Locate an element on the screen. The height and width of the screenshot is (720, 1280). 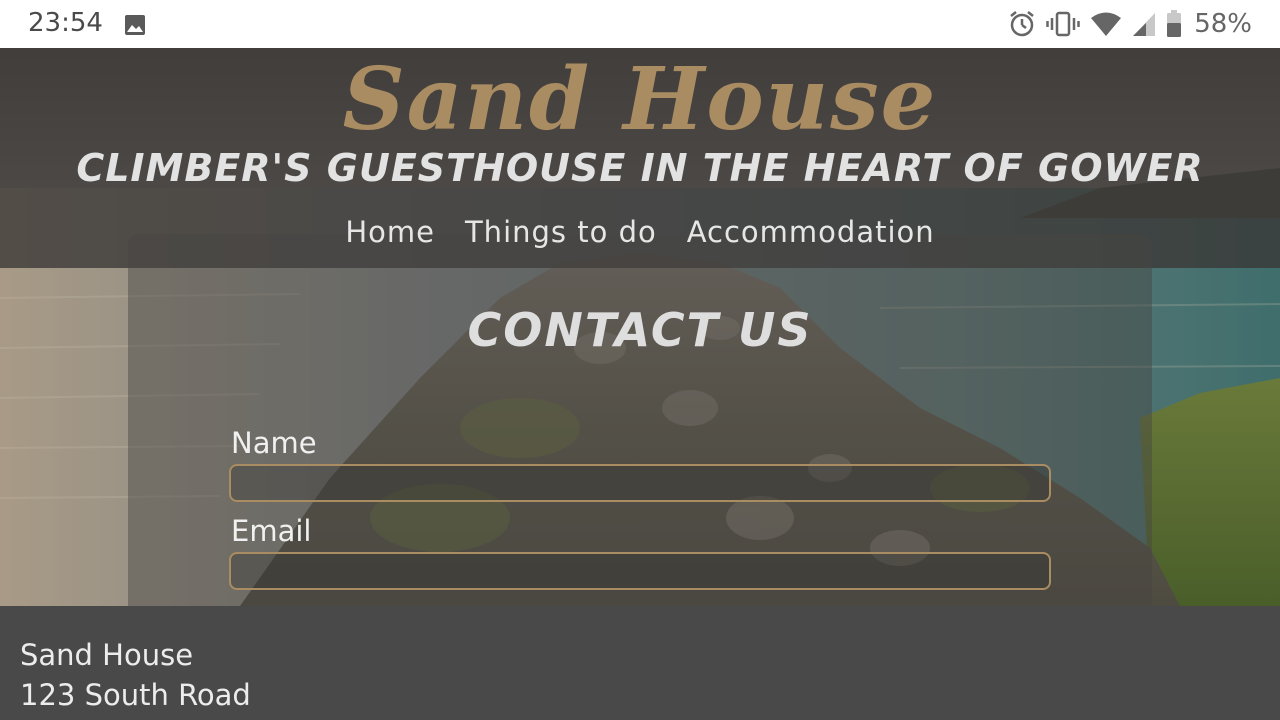
nav-item-home: Home is located at coordinates (390, 232).